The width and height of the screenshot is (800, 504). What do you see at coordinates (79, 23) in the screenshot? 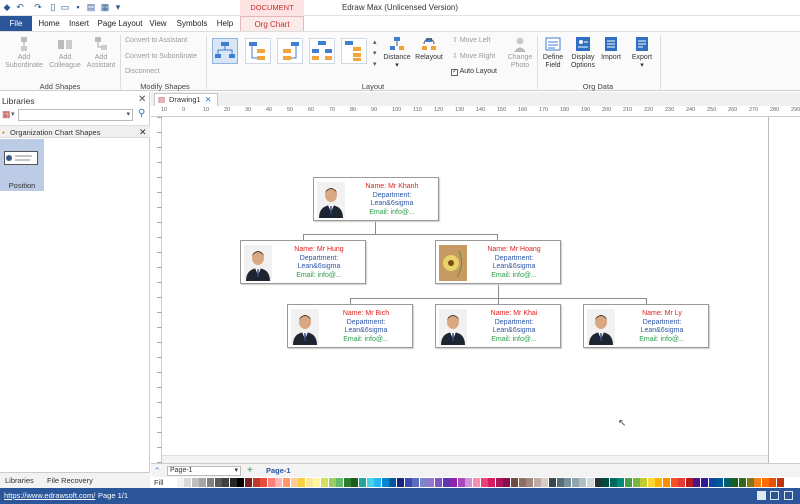
I see `tab-insert: Insert` at bounding box center [79, 23].